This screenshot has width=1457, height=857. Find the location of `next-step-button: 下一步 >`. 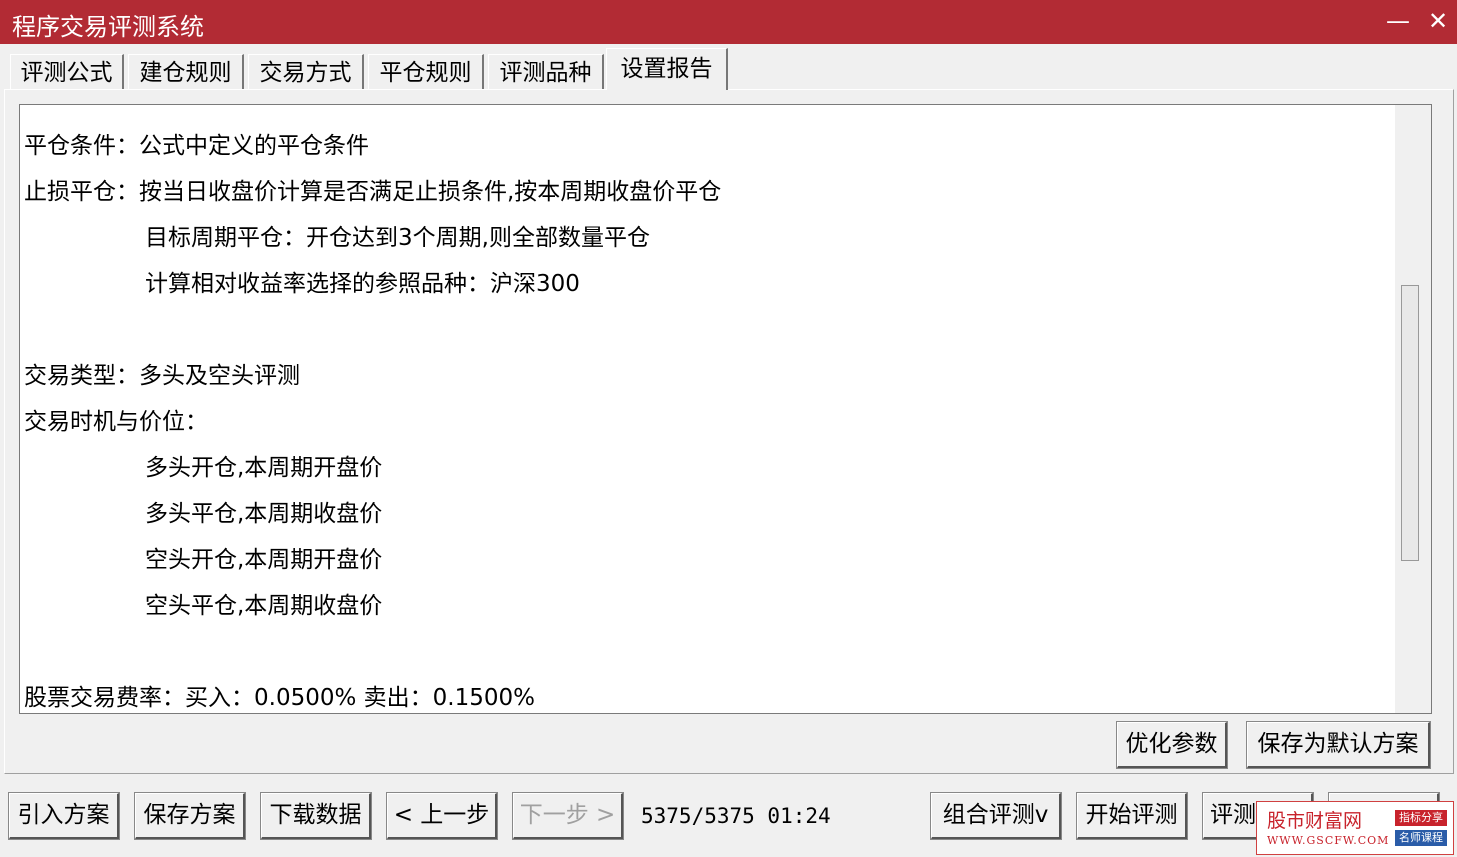

next-step-button: 下一步 > is located at coordinates (568, 816).